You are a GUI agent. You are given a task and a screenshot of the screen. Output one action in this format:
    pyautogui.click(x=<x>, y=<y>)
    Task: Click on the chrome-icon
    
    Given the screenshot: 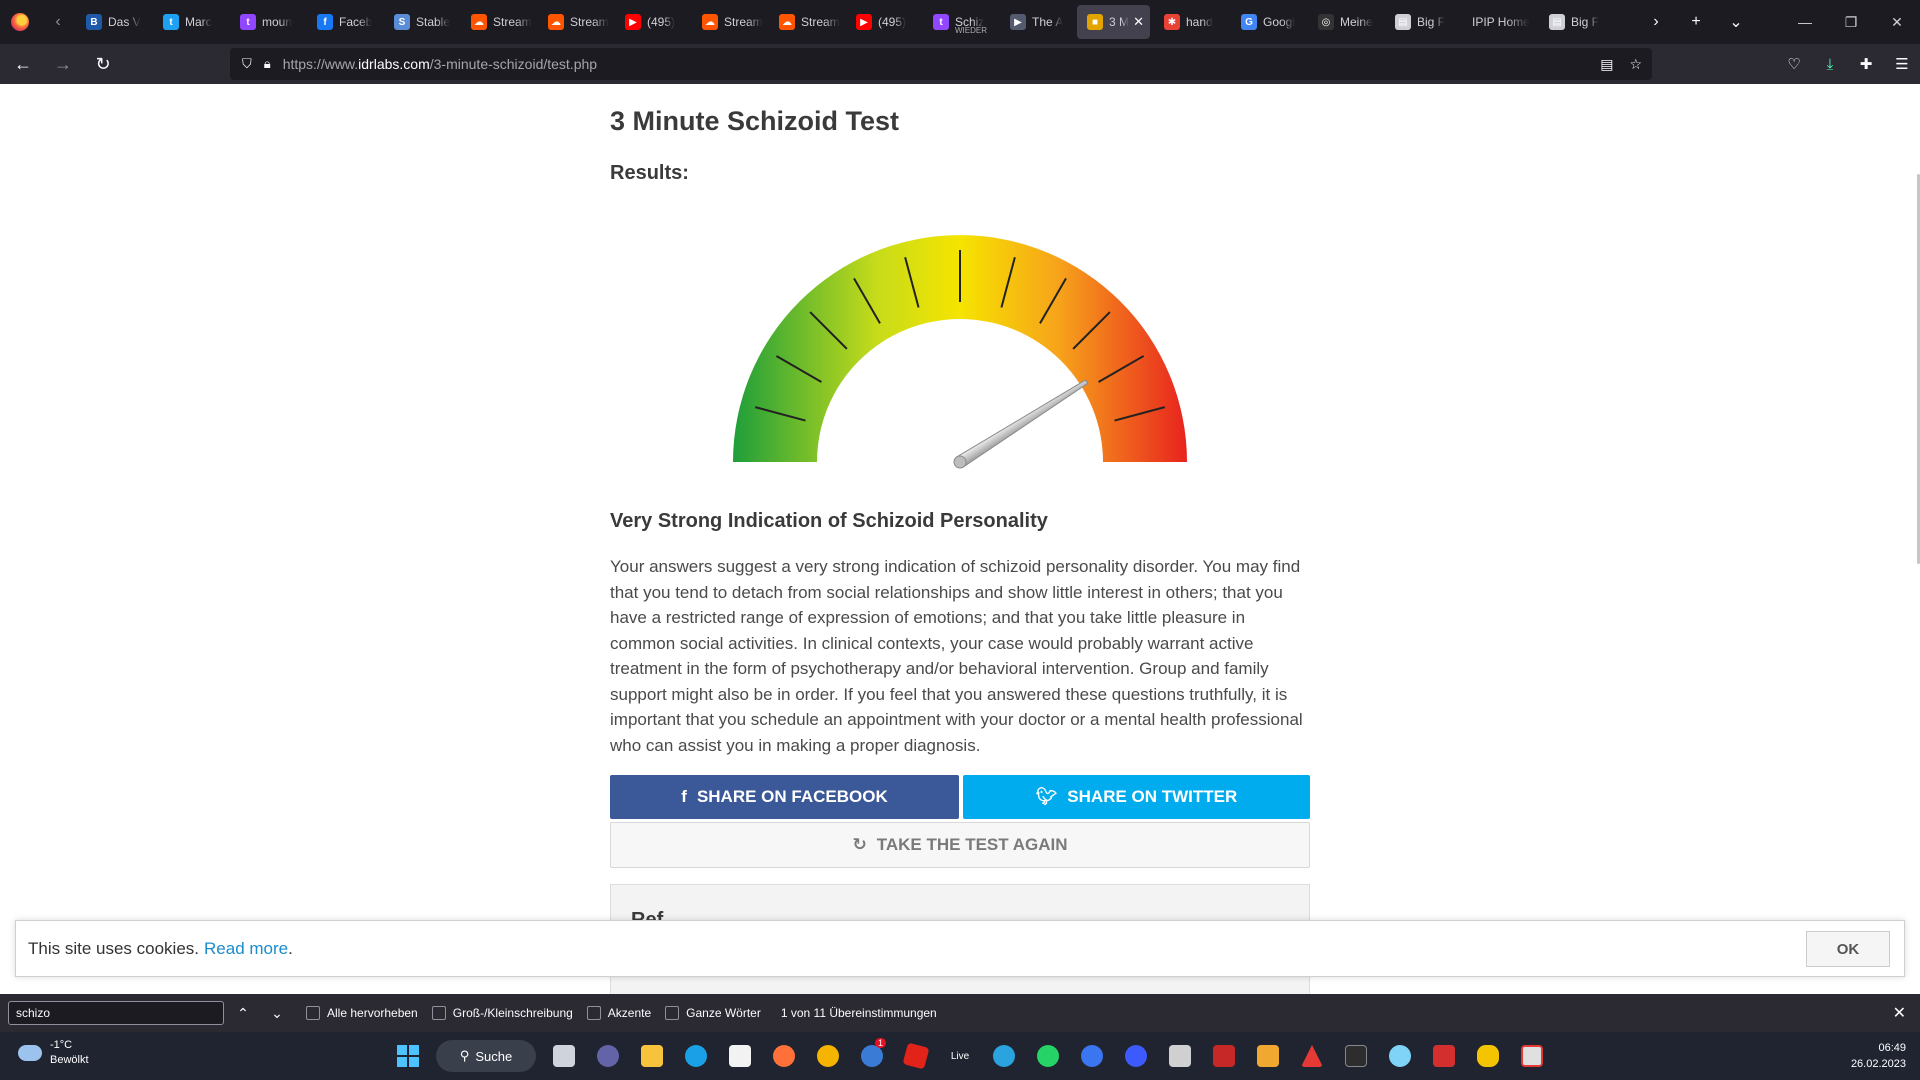 What is the action you would take?
    pyautogui.click(x=828, y=1056)
    